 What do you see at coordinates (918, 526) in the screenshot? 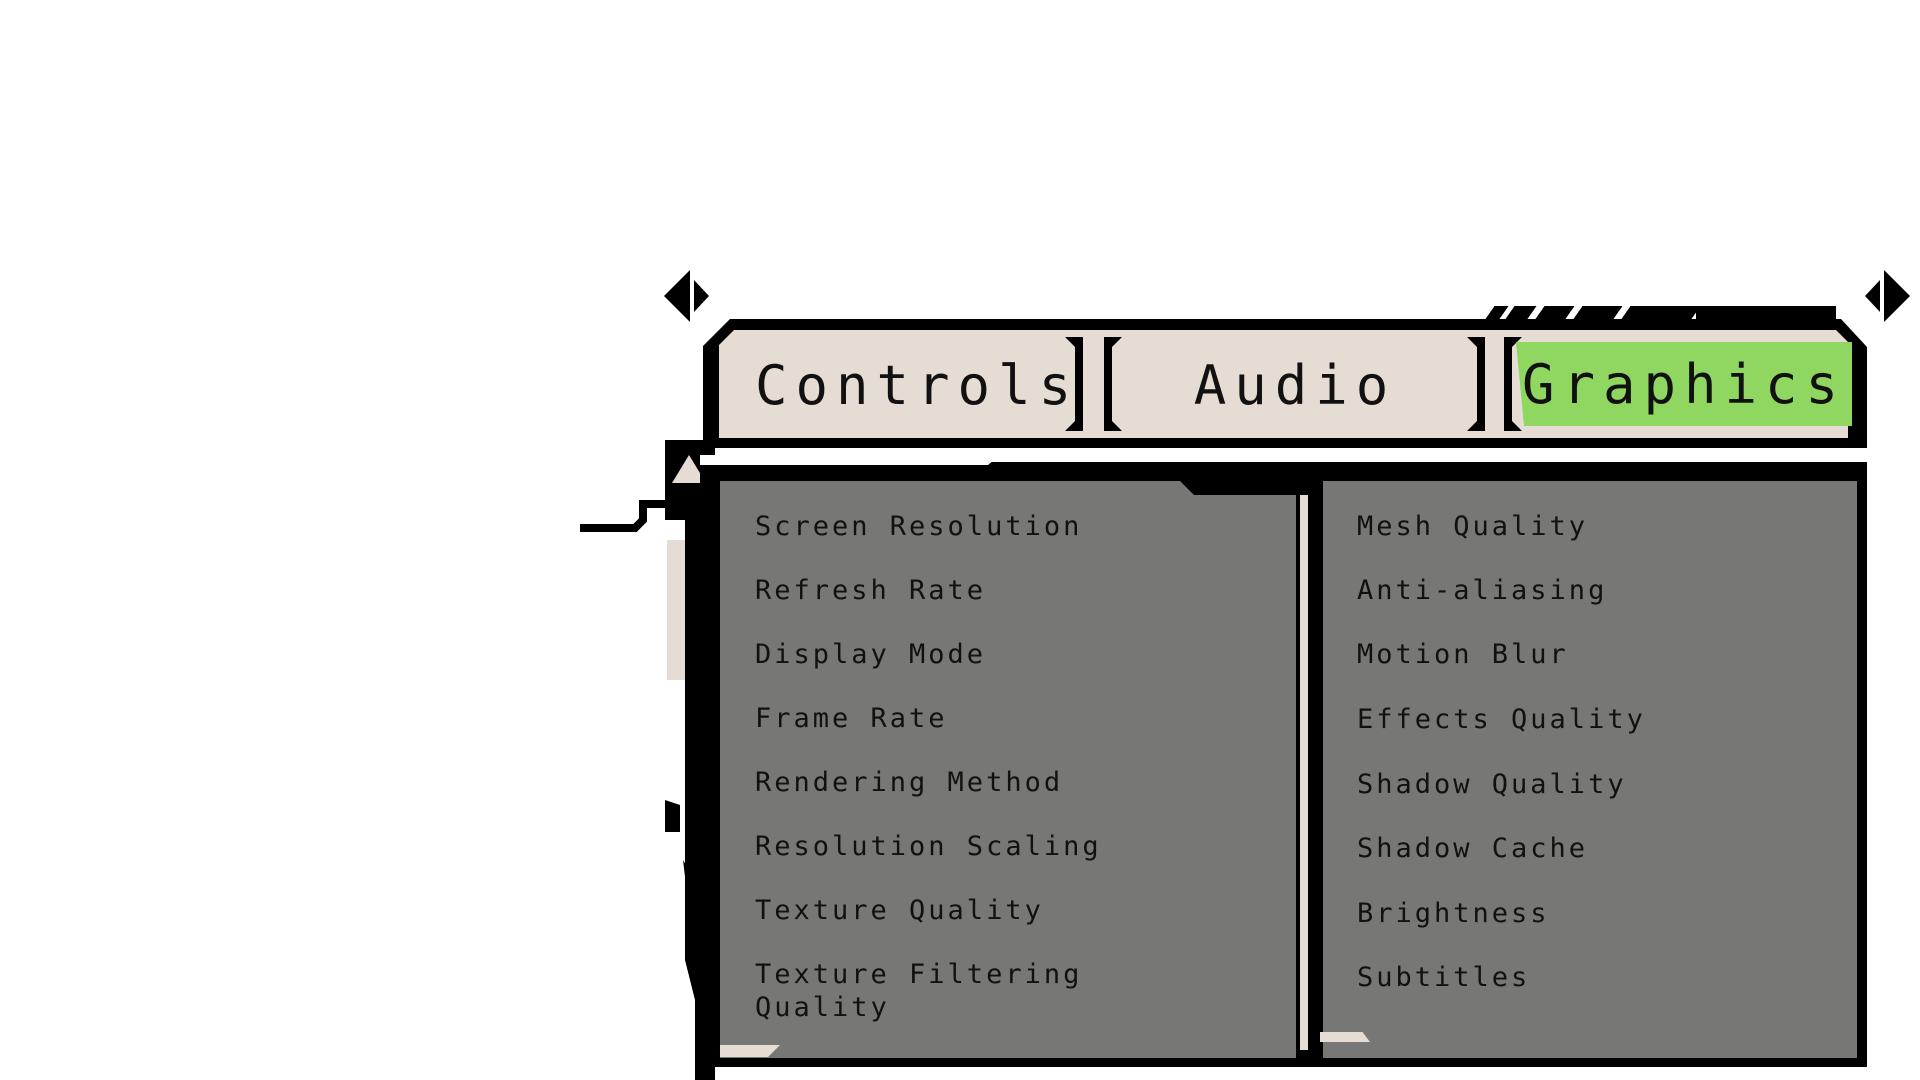
I see `setting-screen-resolution: Screen Resolution` at bounding box center [918, 526].